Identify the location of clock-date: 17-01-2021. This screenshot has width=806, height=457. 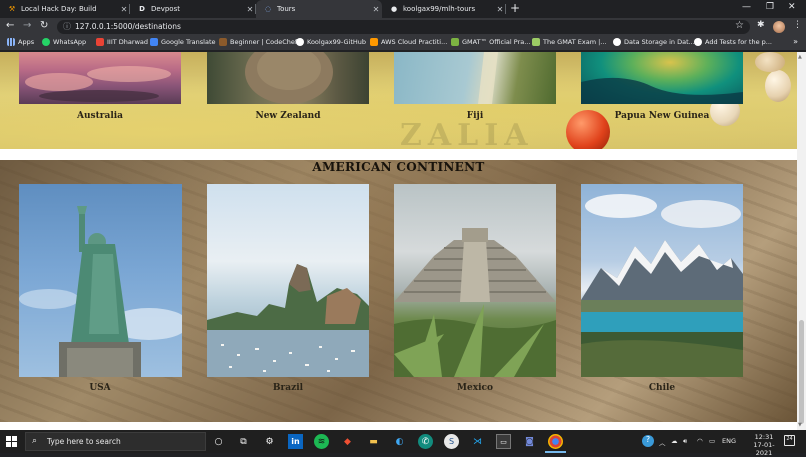
(764, 449).